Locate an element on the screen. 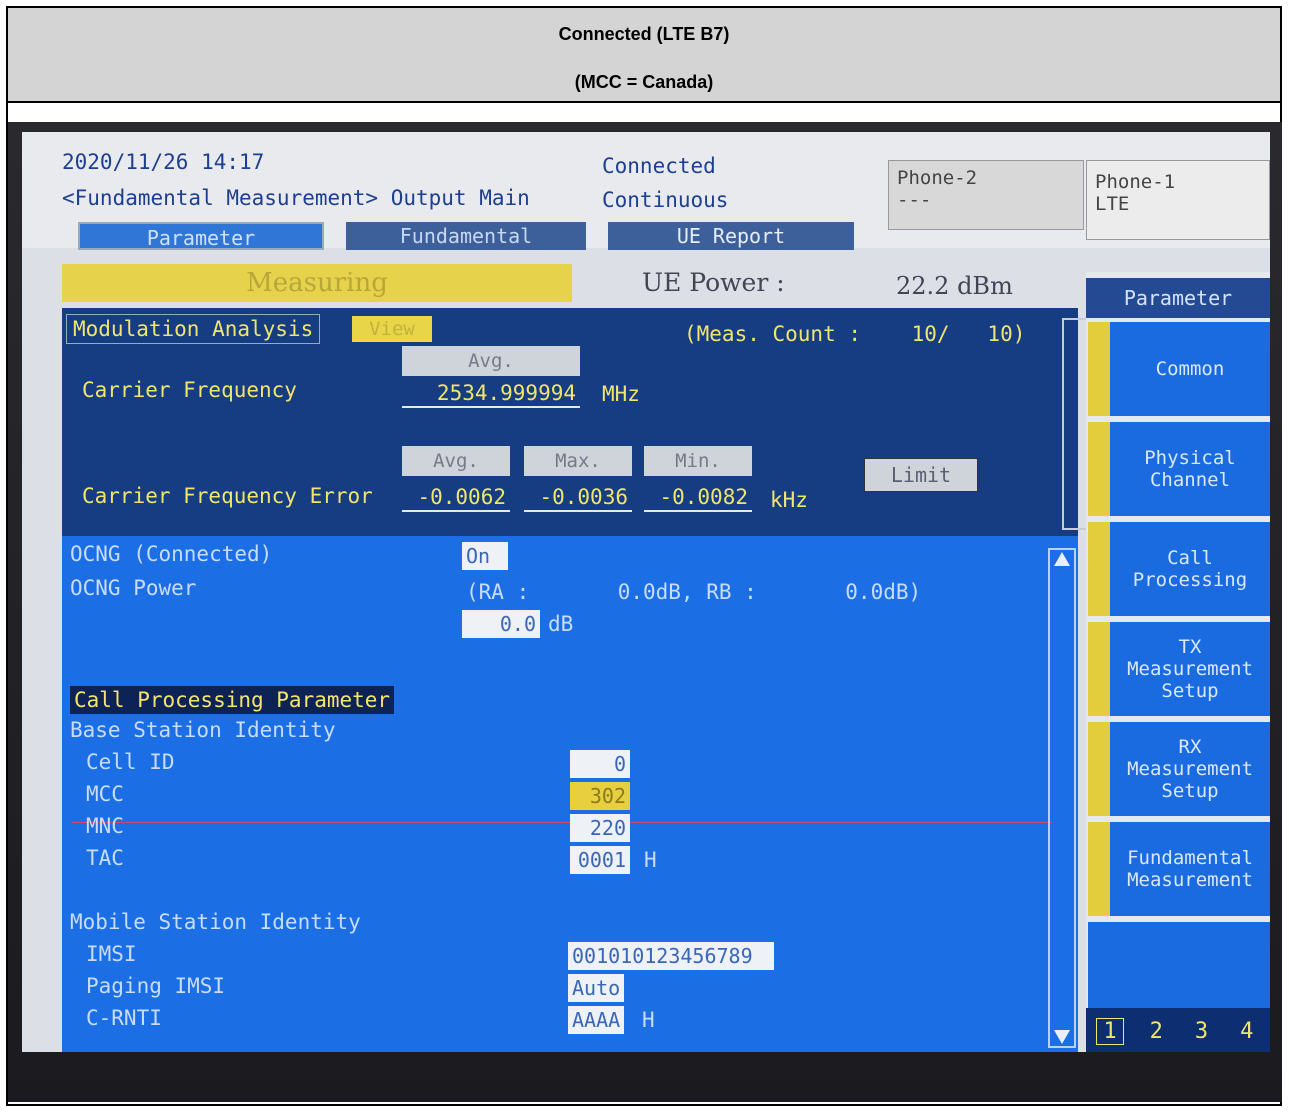 Image resolution: width=1289 pixels, height=1113 pixels. screen-title: <Fundamental Measurement> Output Main is located at coordinates (296, 198).